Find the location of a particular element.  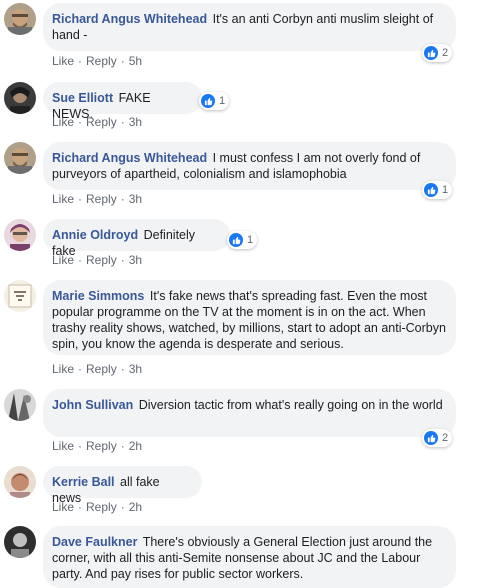

comment-bubble: Sue Elliott FAKE NEWS. is located at coordinates (122, 101).